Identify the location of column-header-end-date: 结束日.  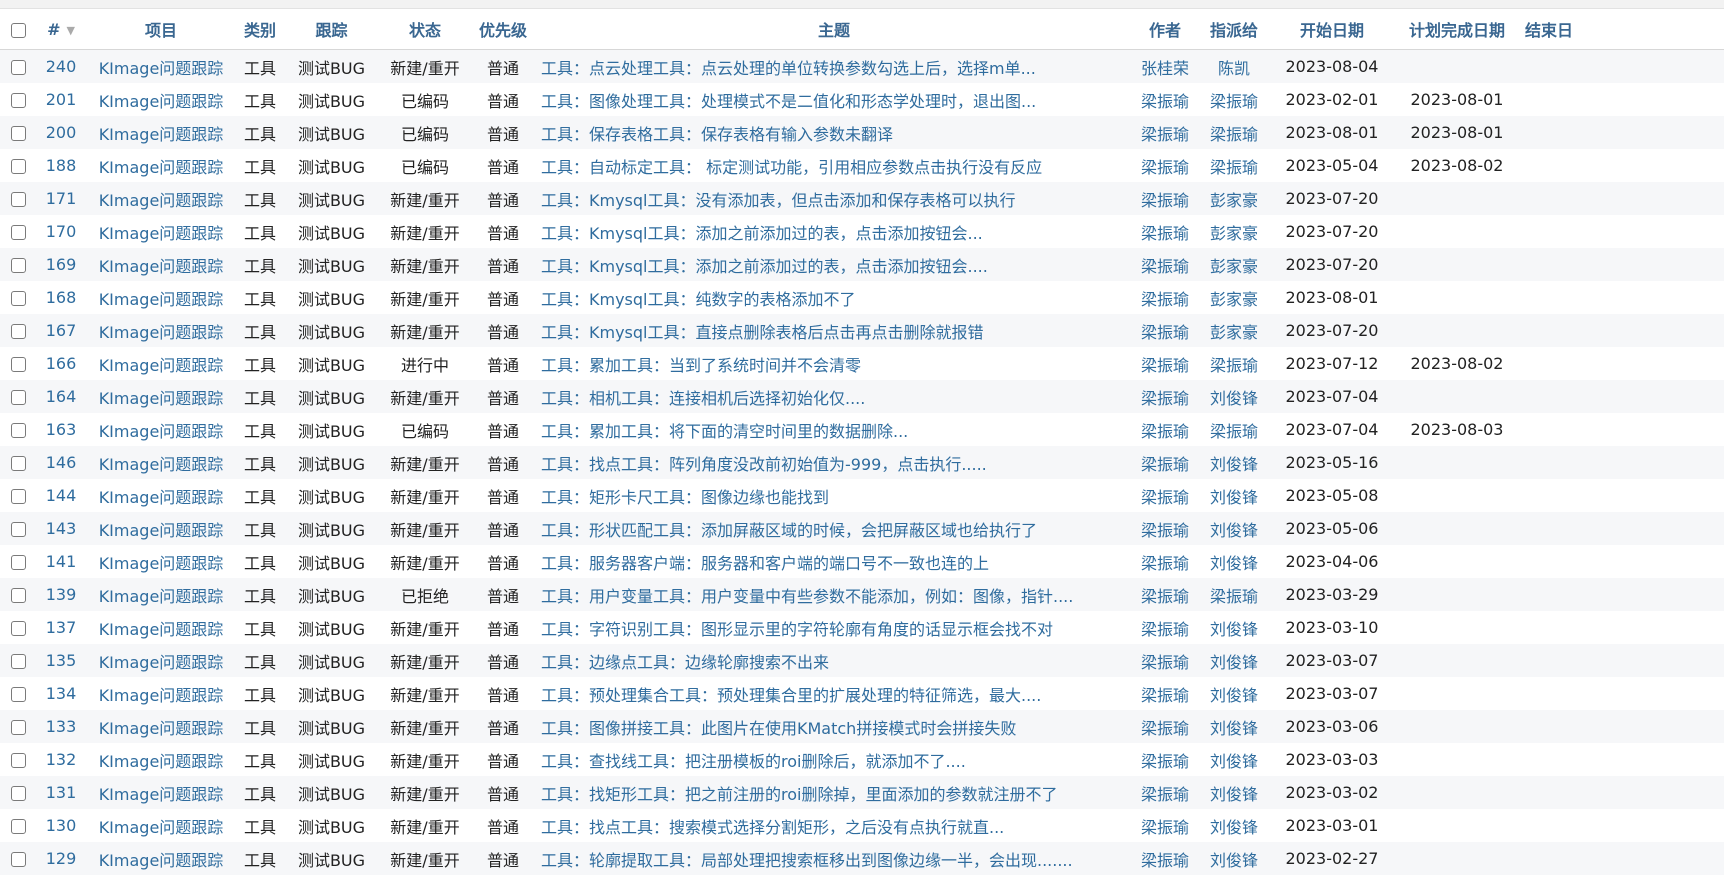
(1622, 29).